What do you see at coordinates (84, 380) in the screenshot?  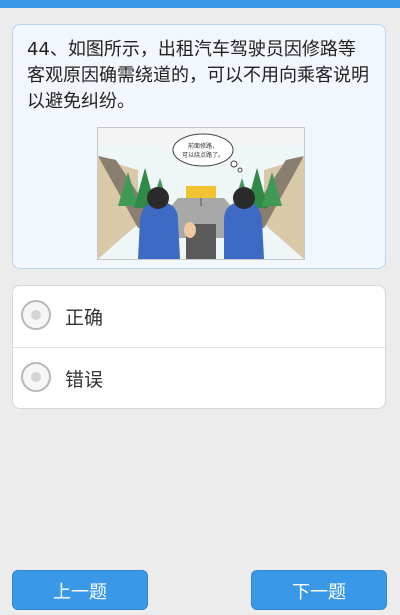 I see `option-label: 错误` at bounding box center [84, 380].